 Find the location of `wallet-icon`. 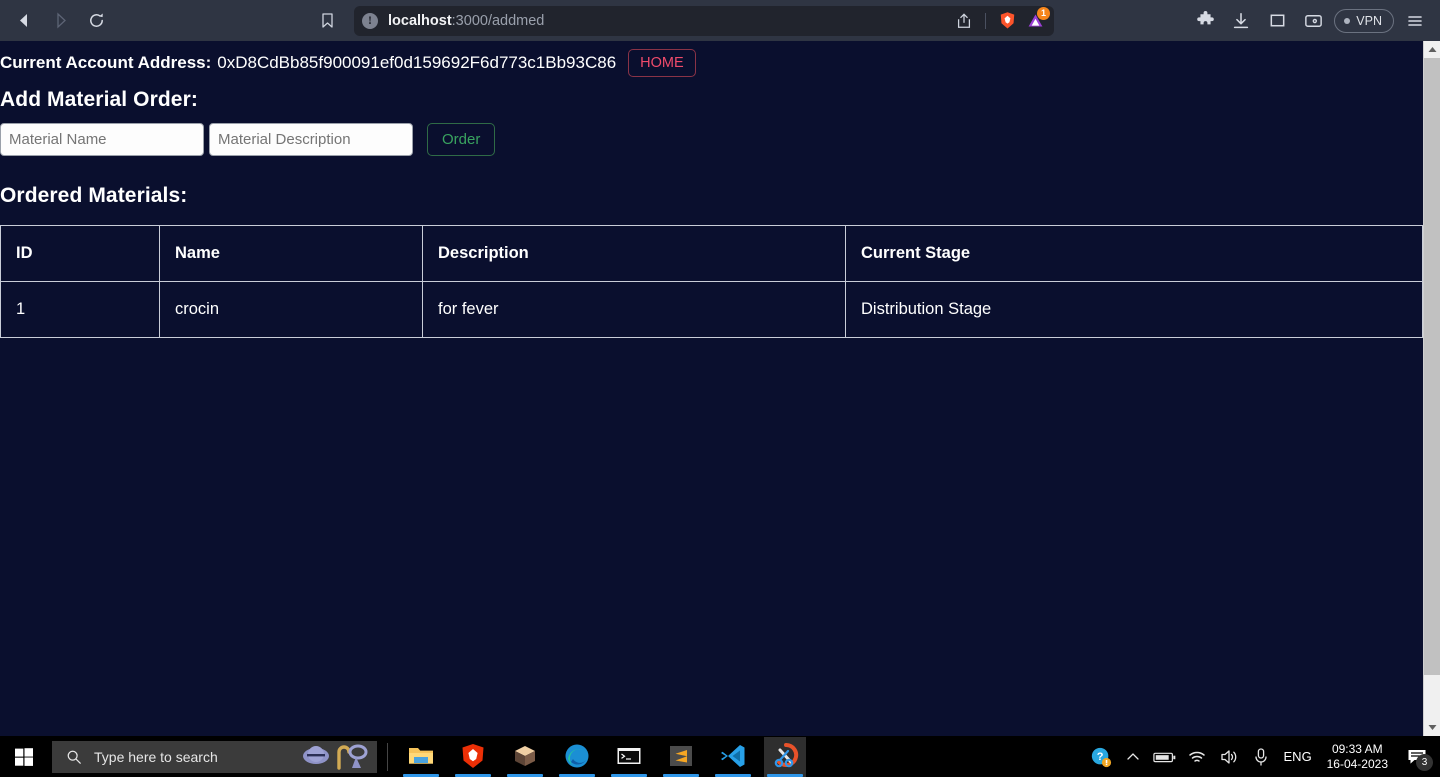

wallet-icon is located at coordinates (1313, 21).